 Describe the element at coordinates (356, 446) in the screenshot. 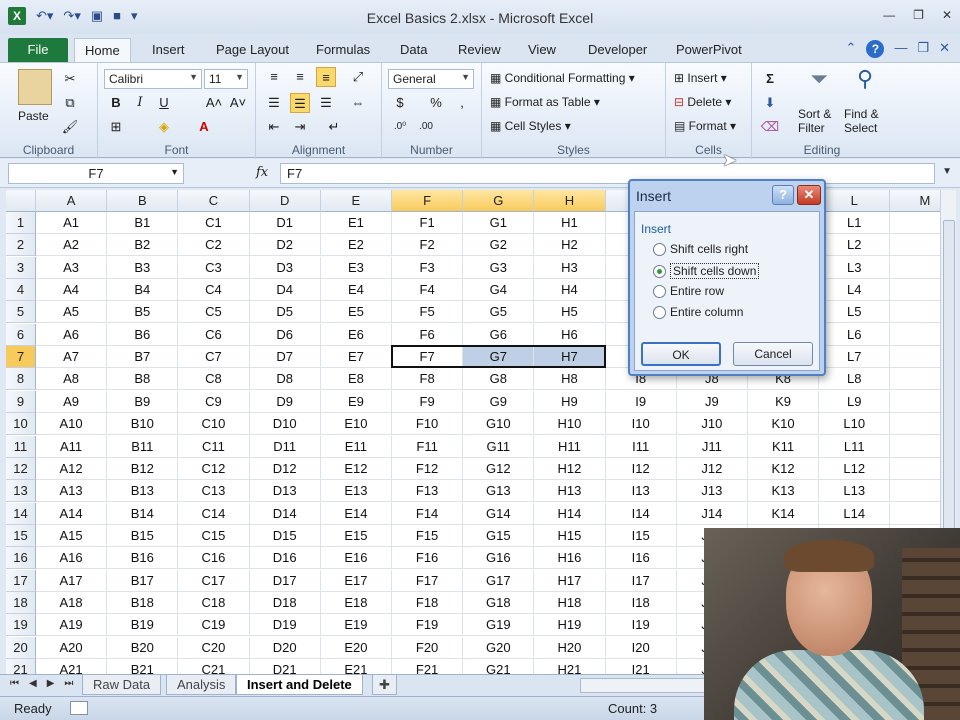

I see `cell-e11: E11` at that location.